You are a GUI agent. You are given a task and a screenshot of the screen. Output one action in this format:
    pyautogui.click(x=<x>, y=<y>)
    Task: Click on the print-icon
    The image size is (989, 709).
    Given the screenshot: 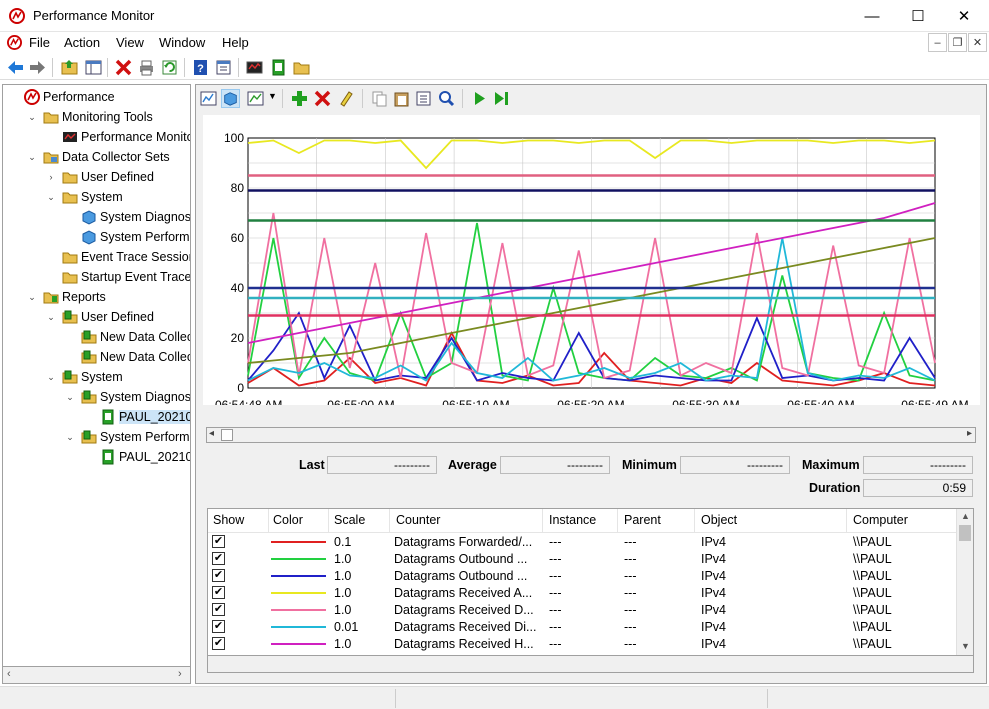 What is the action you would take?
    pyautogui.click(x=146, y=67)
    